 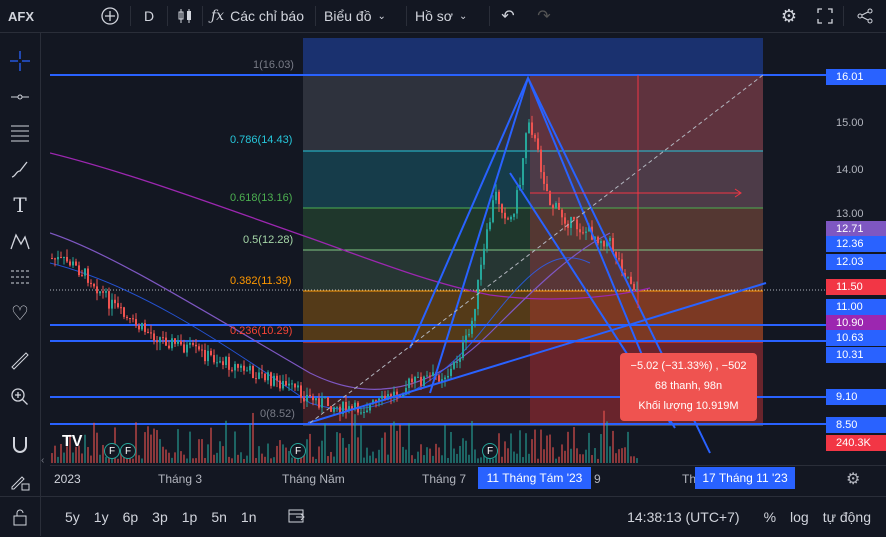 What do you see at coordinates (21, 16) in the screenshot?
I see `symbol-label: AFX` at bounding box center [21, 16].